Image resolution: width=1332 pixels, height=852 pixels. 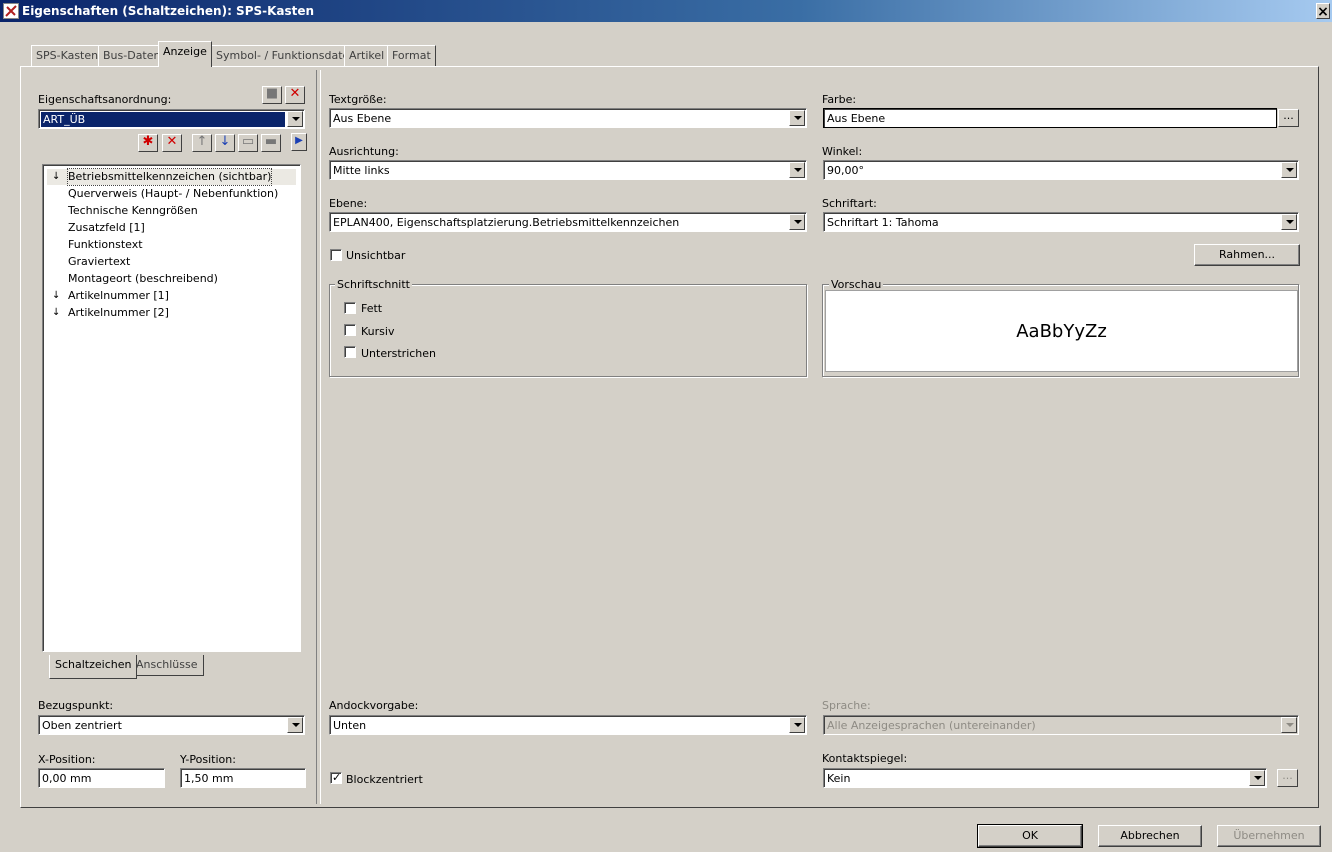 What do you see at coordinates (1061, 222) in the screenshot?
I see `font-select: Schriftart 1: Tahoma` at bounding box center [1061, 222].